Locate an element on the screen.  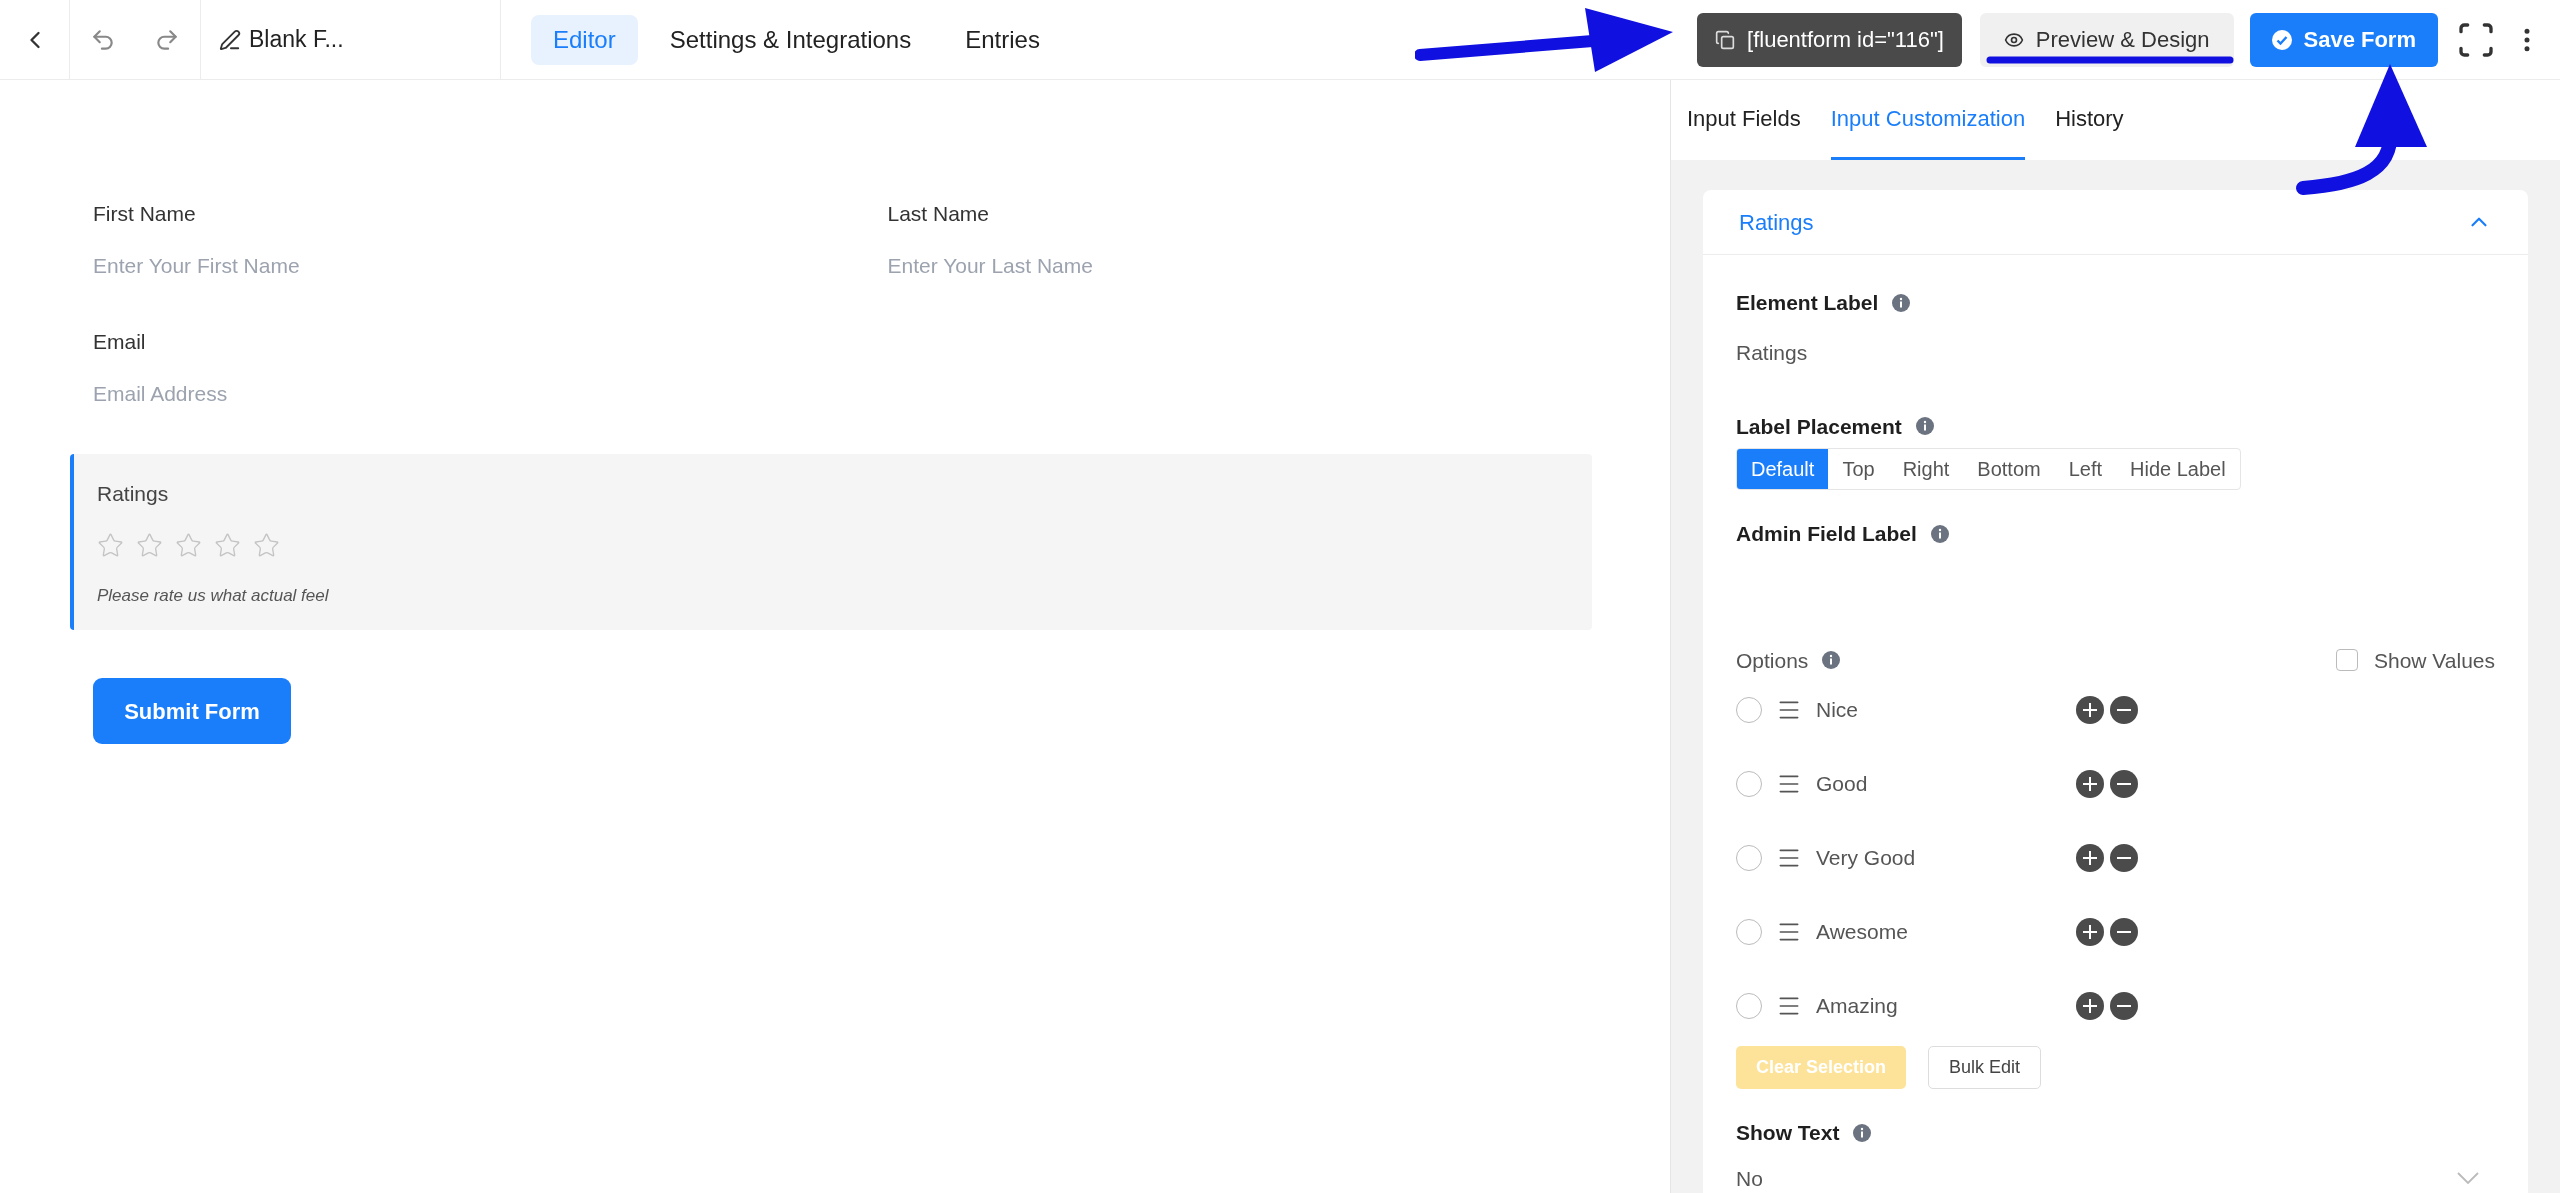
save-form-button: Save Form is located at coordinates (2343, 39).